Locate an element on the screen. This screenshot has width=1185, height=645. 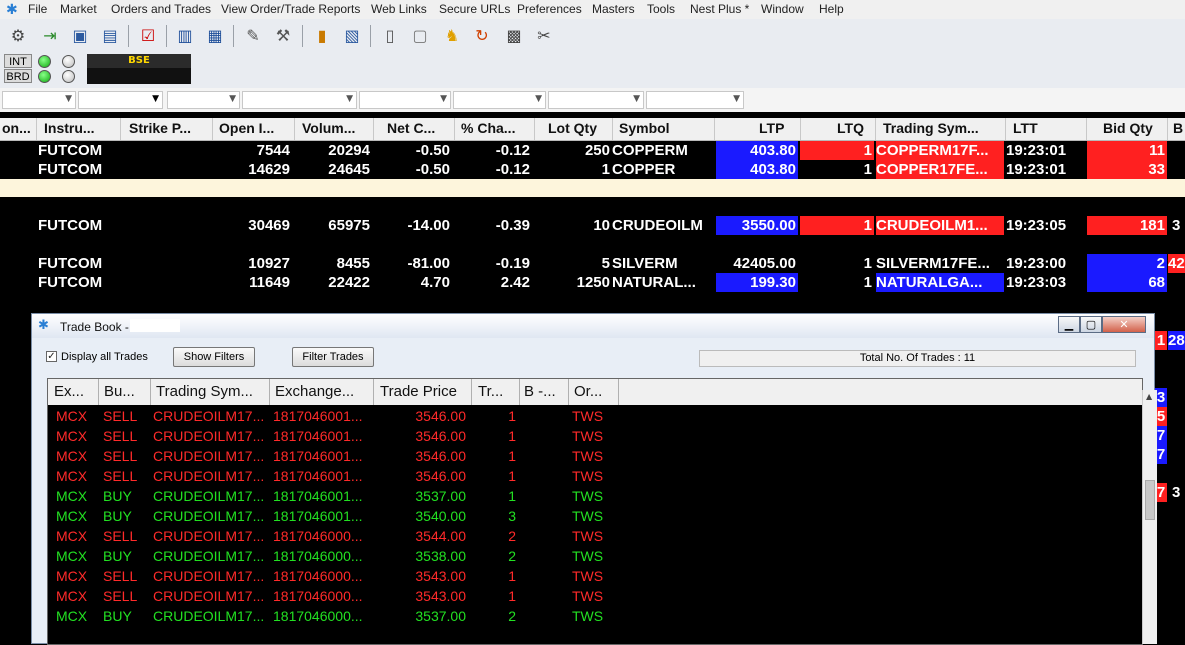
tools-wrench-icon: ✂ is located at coordinates (544, 36).